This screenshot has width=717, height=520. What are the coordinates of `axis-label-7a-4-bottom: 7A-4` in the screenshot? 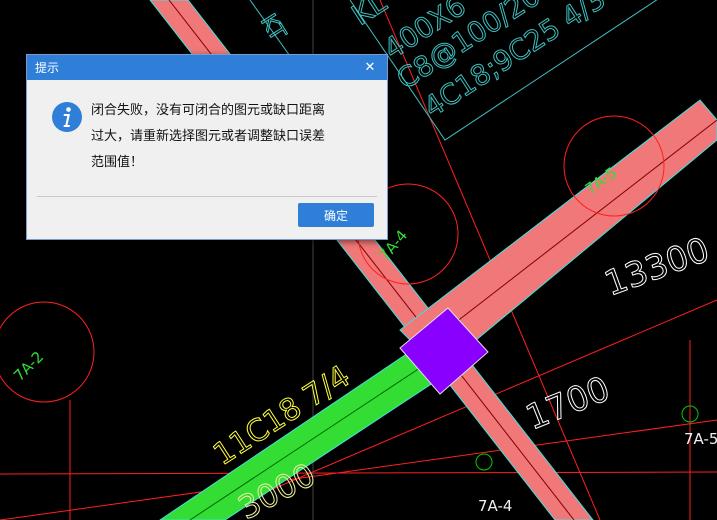 It's located at (495, 506).